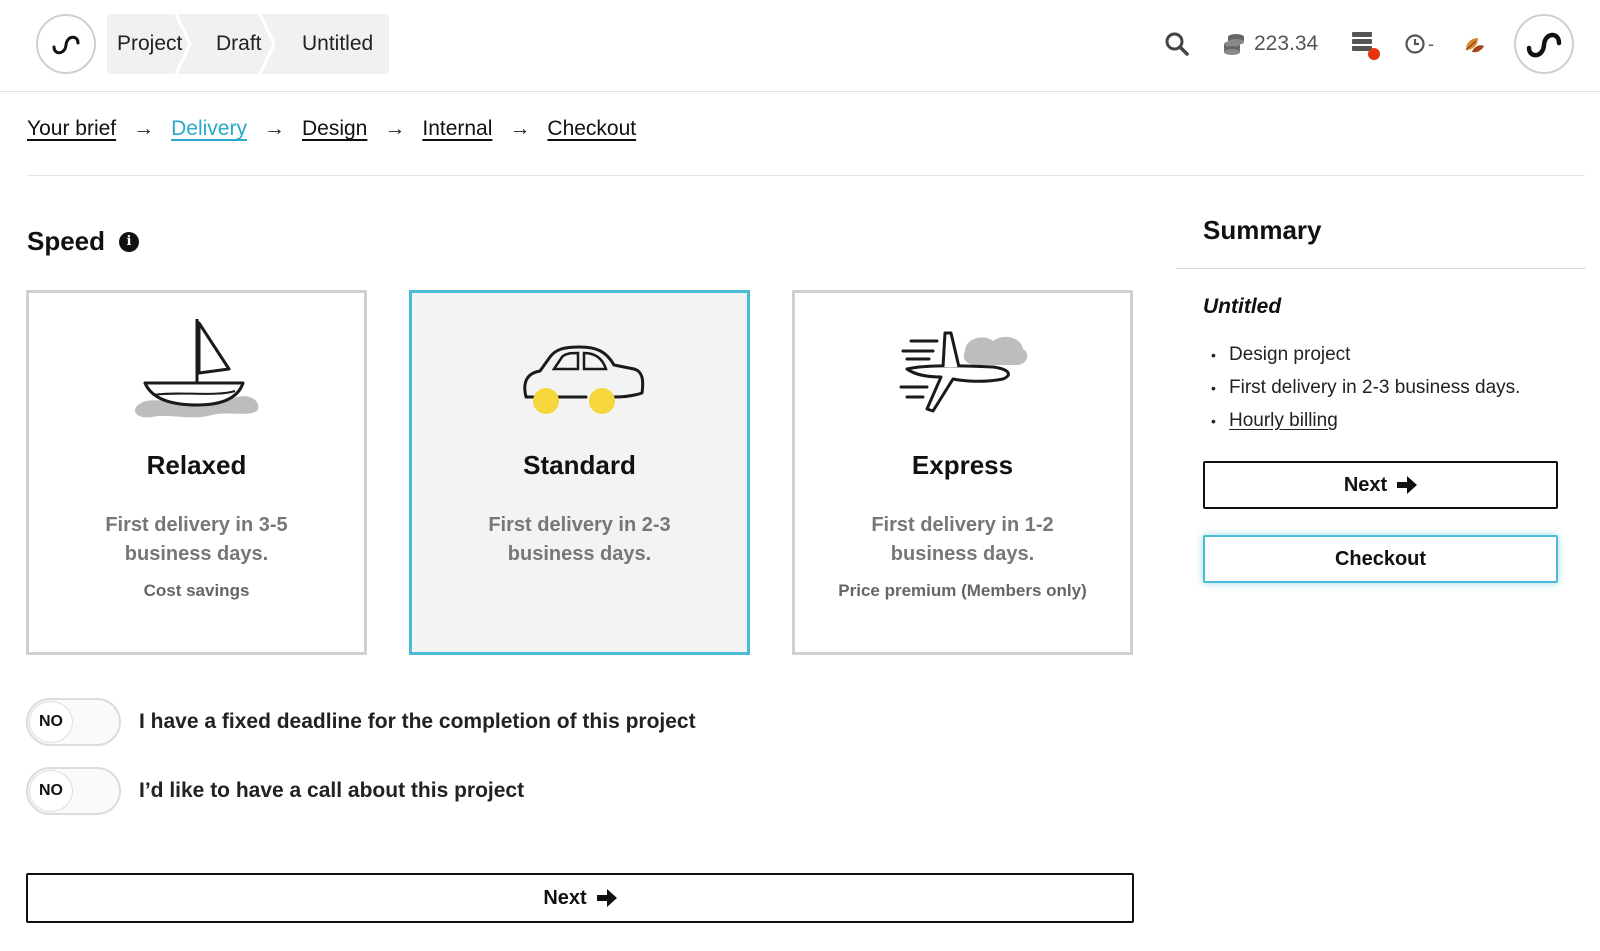  I want to click on top-bar: Project Draft Untitled 223.34 -, so click(800, 46).